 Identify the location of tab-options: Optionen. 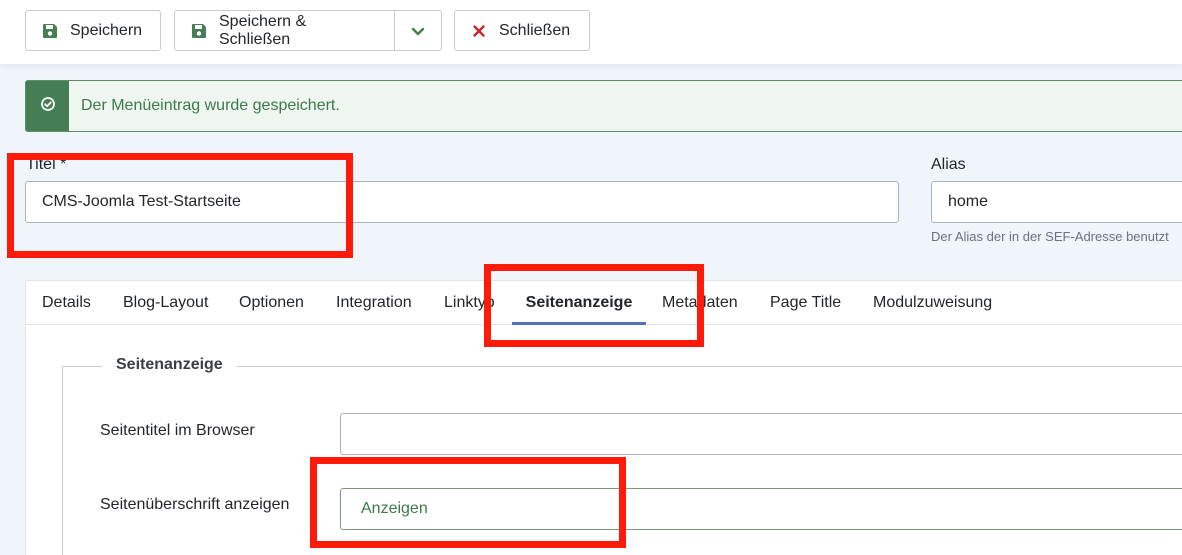
(271, 303).